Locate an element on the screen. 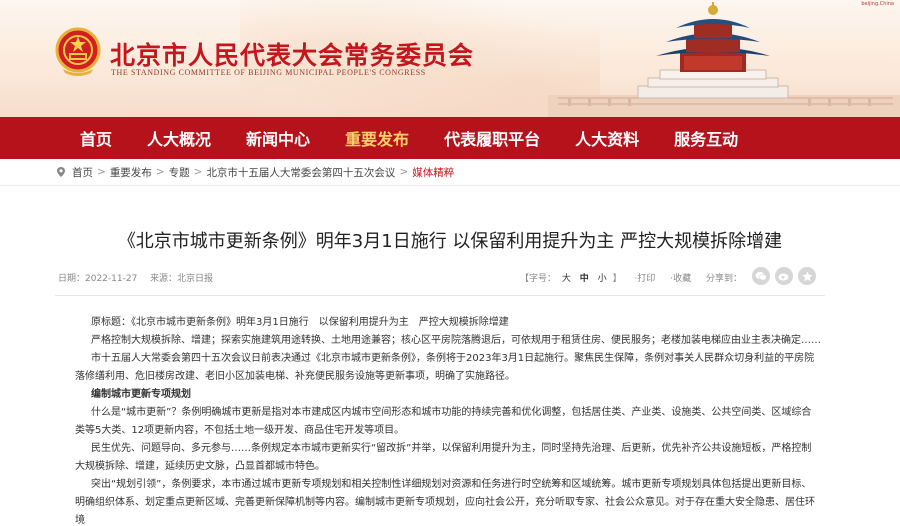 The width and height of the screenshot is (900, 526). breadcrumb-item: 重要发布 is located at coordinates (131, 172).